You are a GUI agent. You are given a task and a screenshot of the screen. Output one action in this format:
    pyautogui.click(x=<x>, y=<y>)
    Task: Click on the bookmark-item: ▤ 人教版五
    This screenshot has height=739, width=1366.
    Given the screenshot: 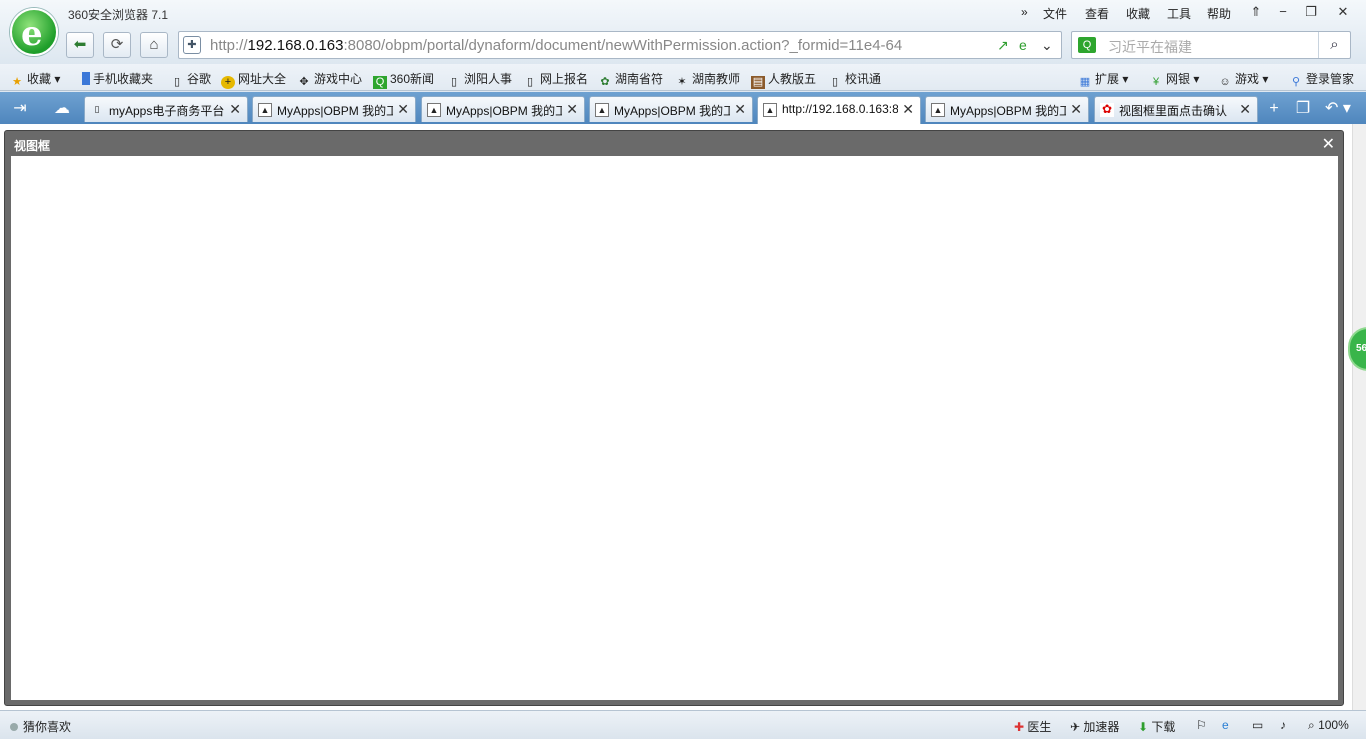 What is the action you would take?
    pyautogui.click(x=783, y=79)
    